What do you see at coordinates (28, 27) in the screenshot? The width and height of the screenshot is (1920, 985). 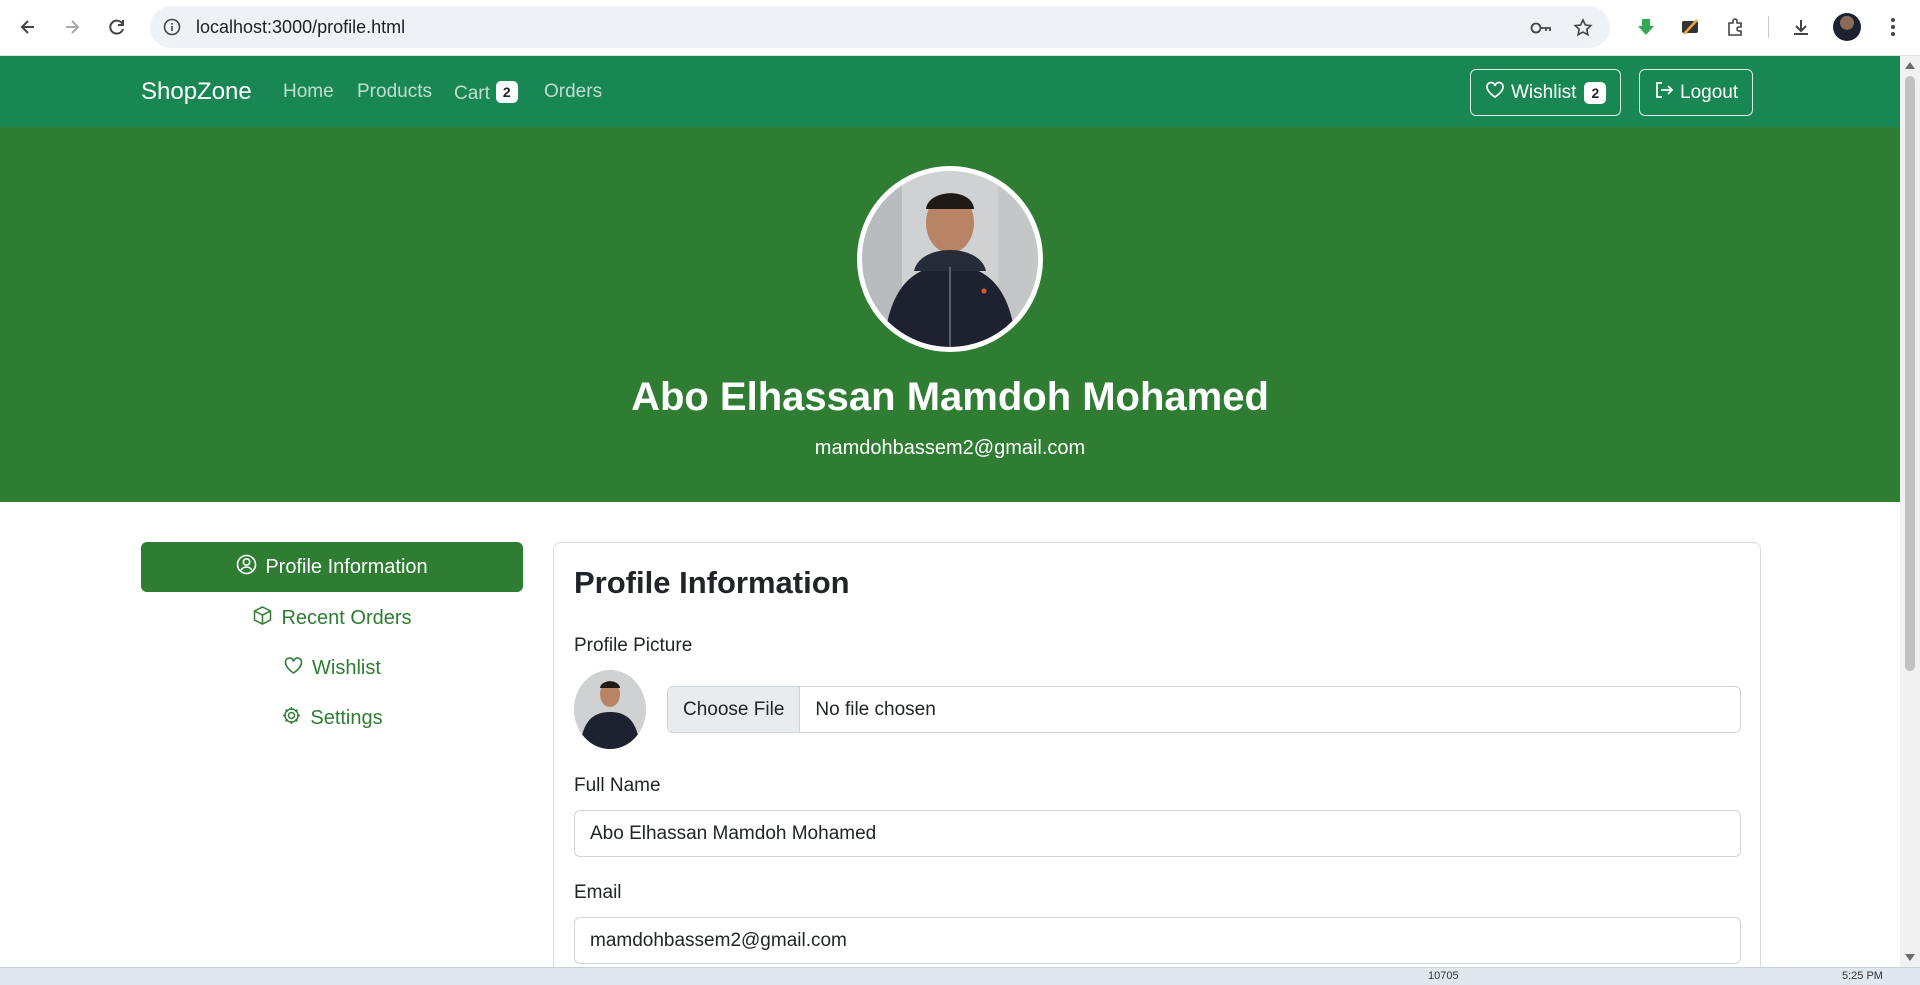 I see `back-icon` at bounding box center [28, 27].